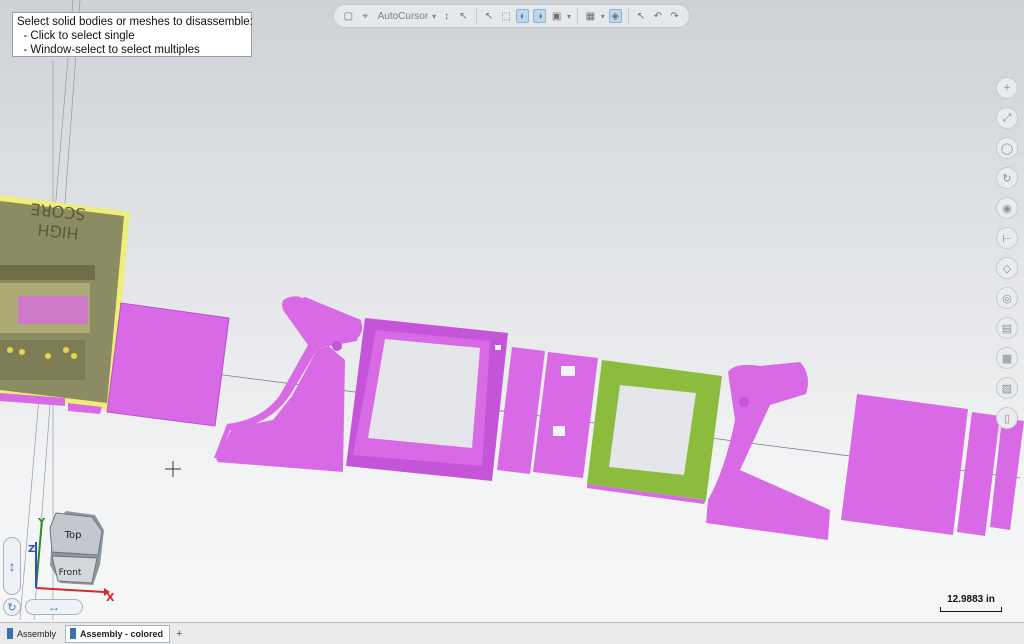  What do you see at coordinates (110, 597) in the screenshot?
I see `axis-x-label: X` at bounding box center [110, 597].